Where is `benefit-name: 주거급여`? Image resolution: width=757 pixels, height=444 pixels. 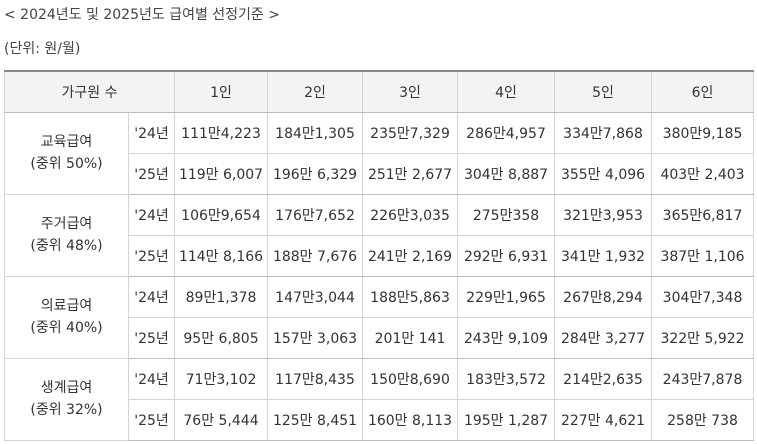 benefit-name: 주거급여 is located at coordinates (66, 224).